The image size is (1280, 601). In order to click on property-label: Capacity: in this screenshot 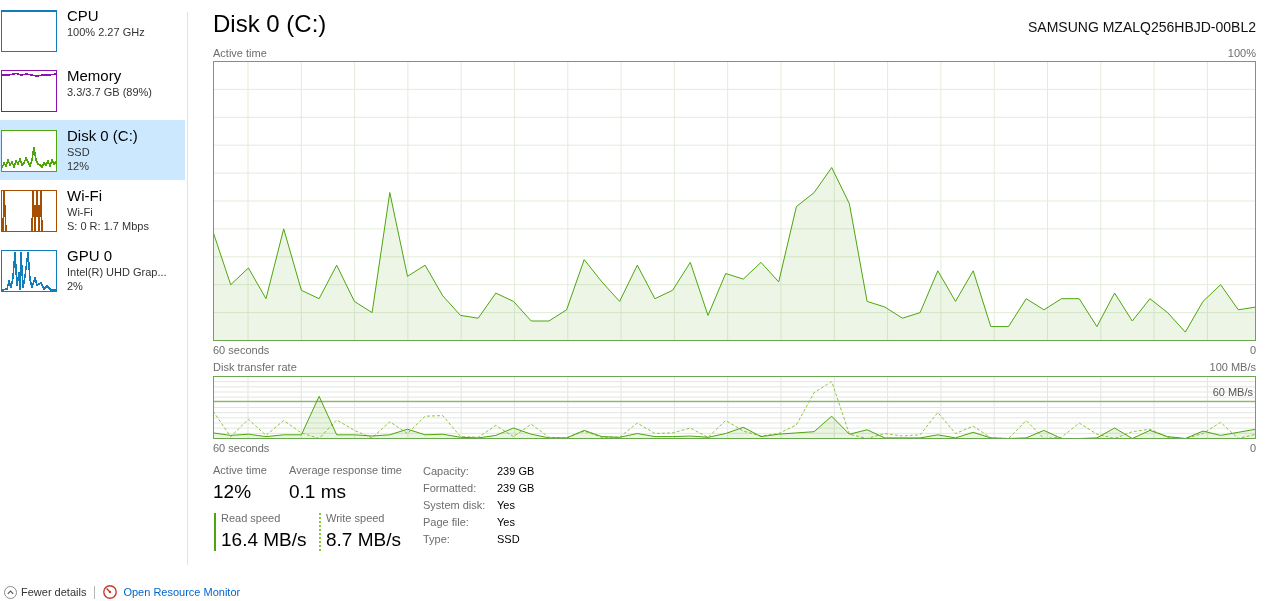, I will do `click(446, 470)`.